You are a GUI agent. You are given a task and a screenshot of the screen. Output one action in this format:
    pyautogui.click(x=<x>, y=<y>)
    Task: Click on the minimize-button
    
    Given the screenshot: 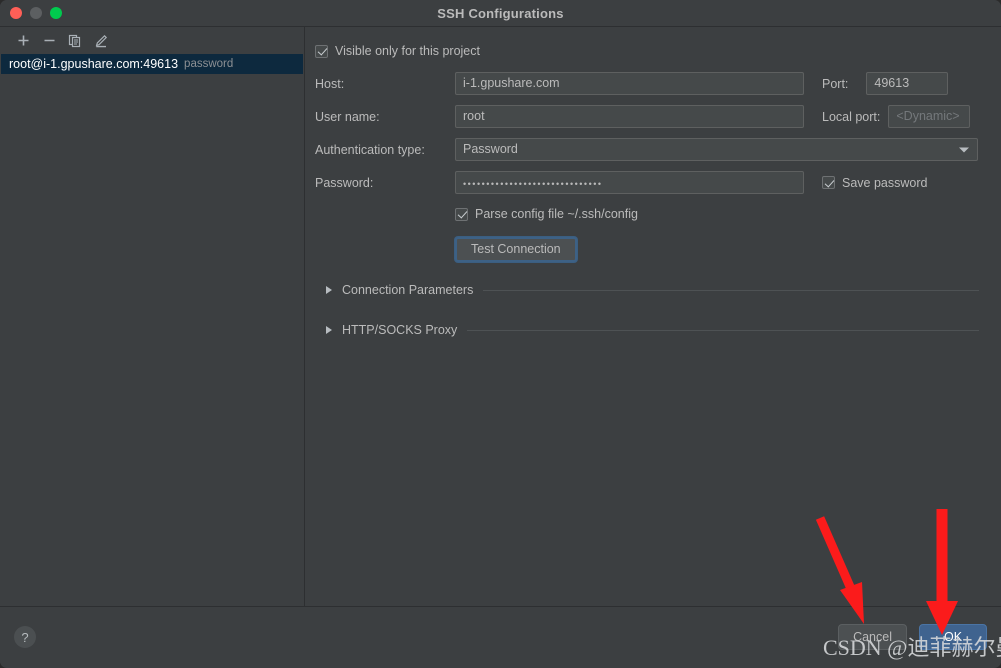 What is the action you would take?
    pyautogui.click(x=36, y=13)
    